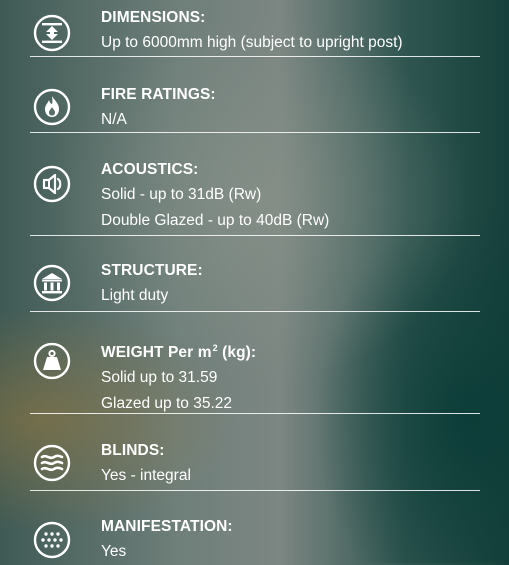  What do you see at coordinates (167, 526) in the screenshot?
I see `spec-title: MANIFESTATION:` at bounding box center [167, 526].